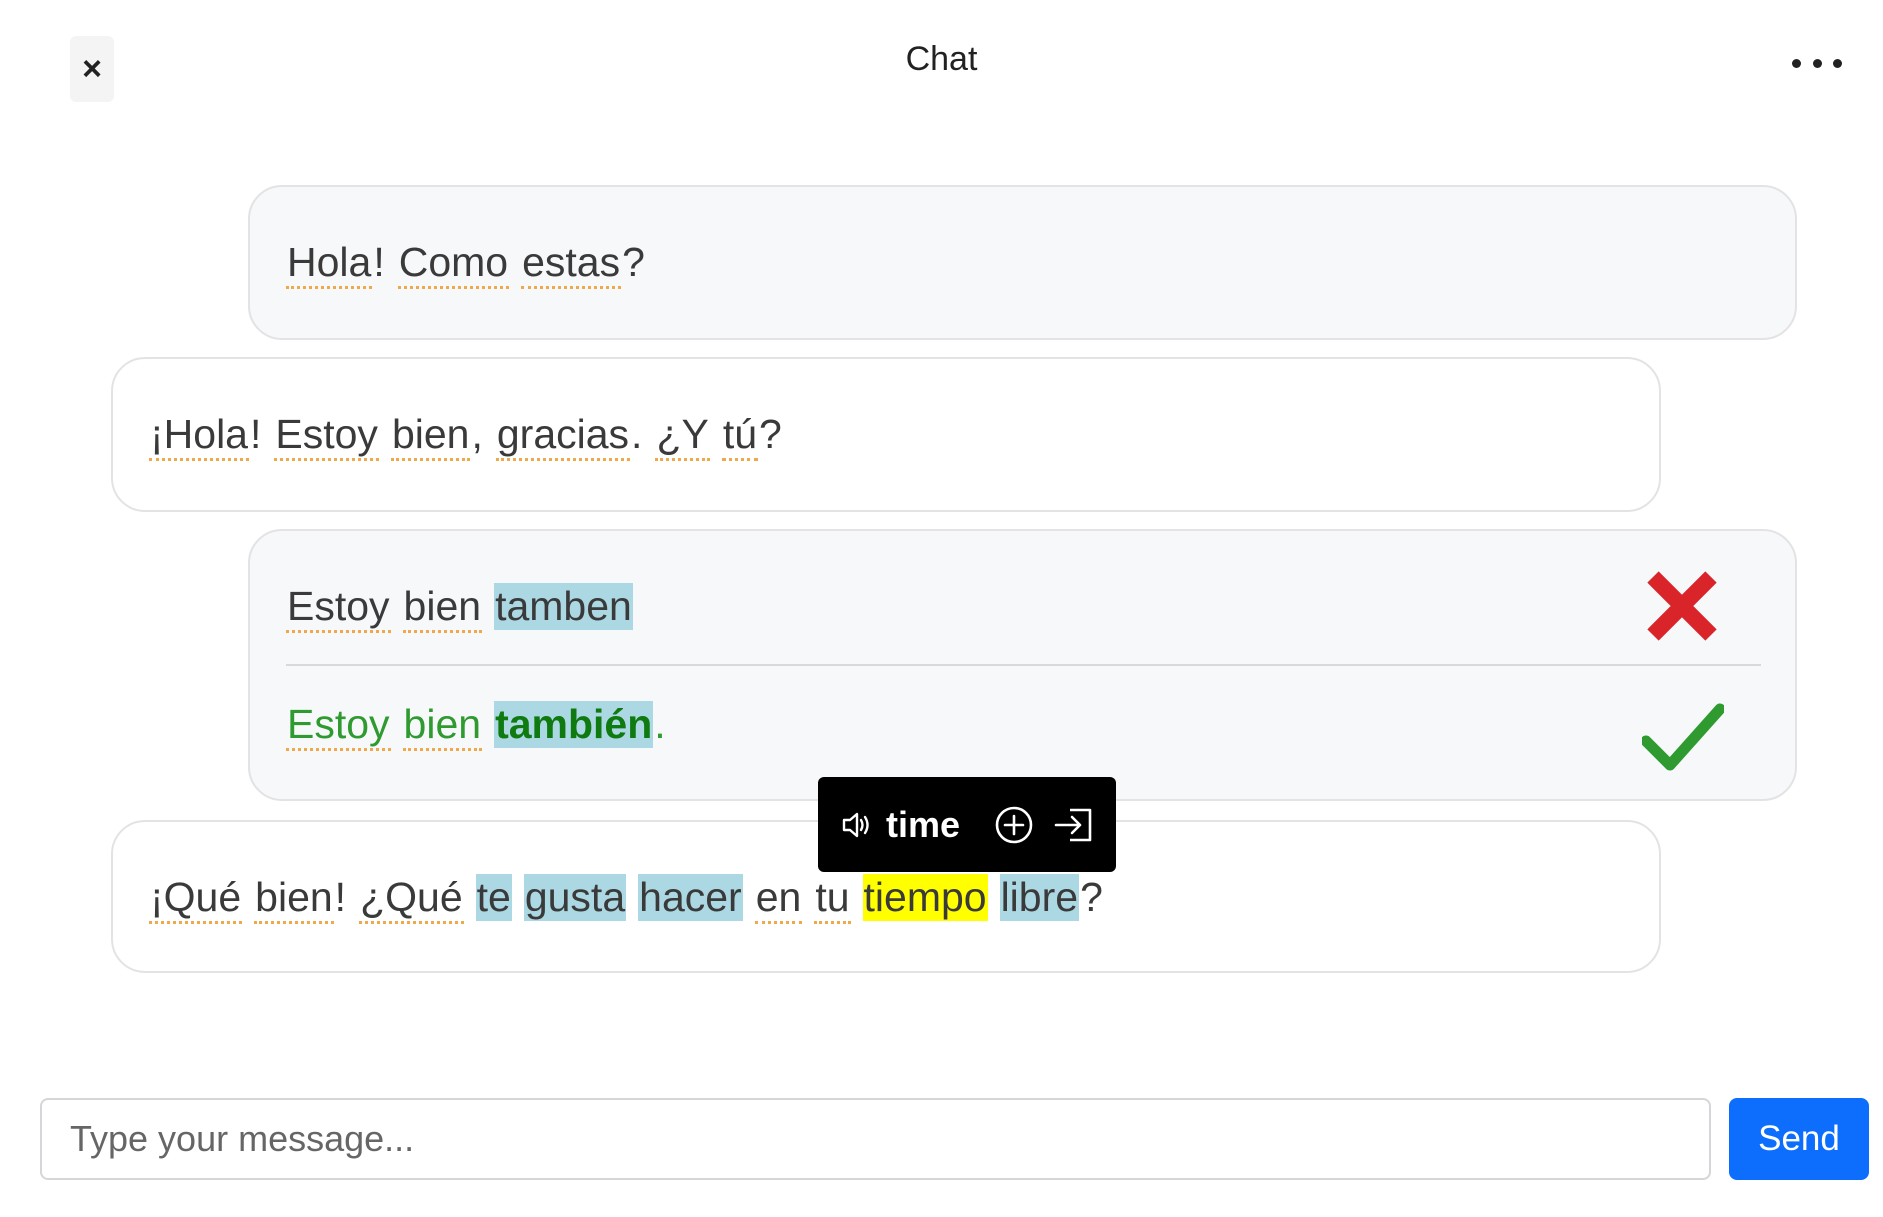 This screenshot has width=1883, height=1217. I want to click on word-token: ¡Qué, so click(196, 899).